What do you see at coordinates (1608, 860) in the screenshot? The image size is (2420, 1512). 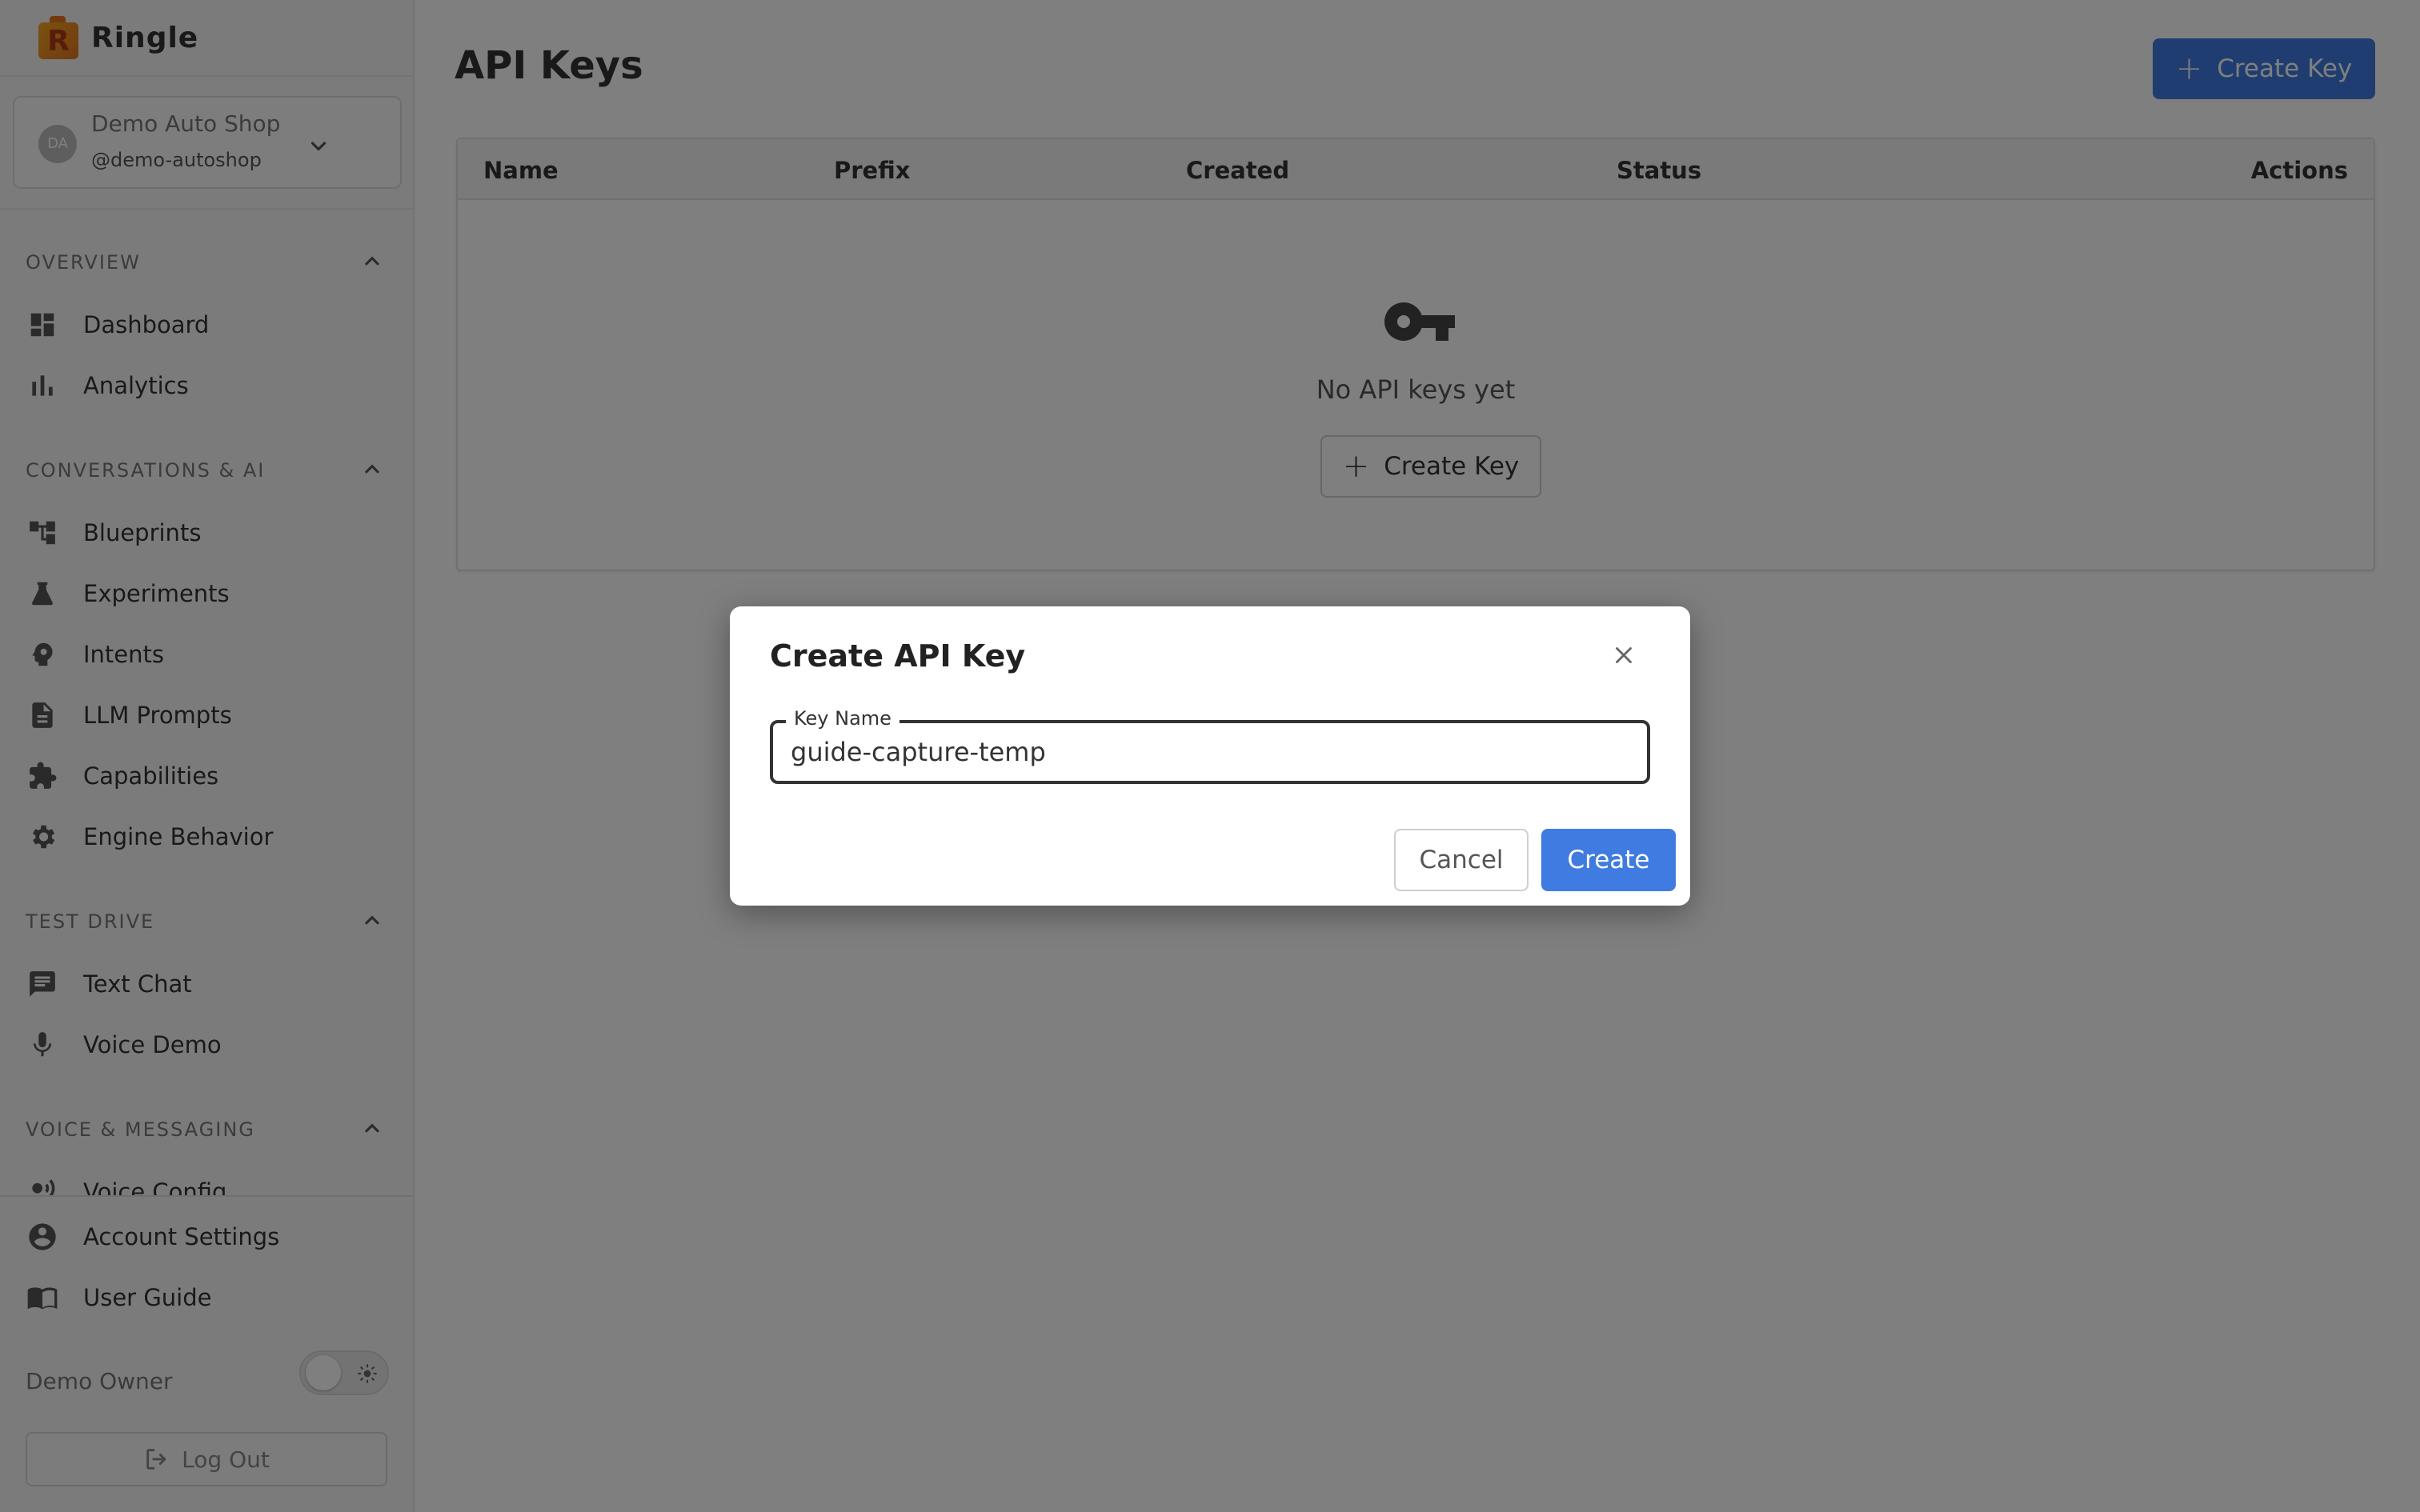 I see `create-button: Create` at bounding box center [1608, 860].